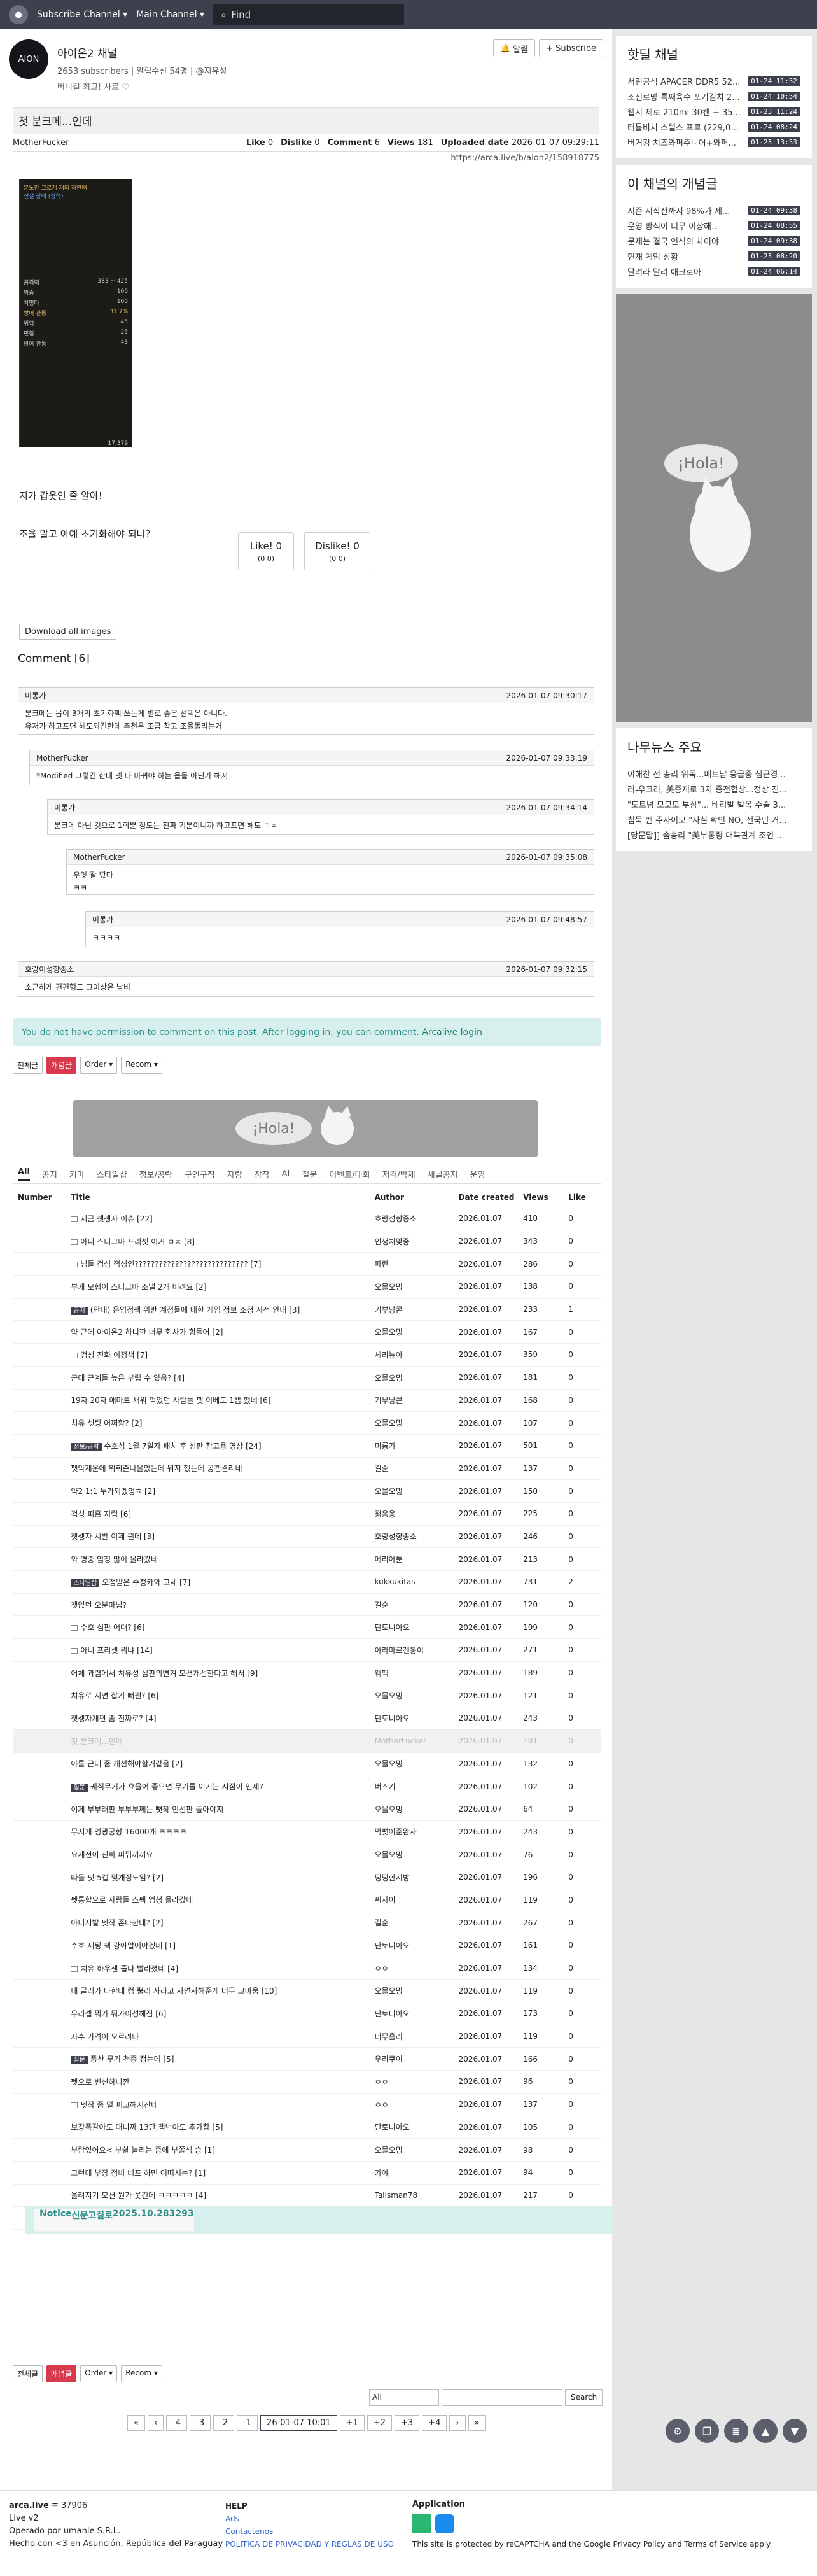 The width and height of the screenshot is (817, 2576). What do you see at coordinates (307, 2014) in the screenshot?
I see `table-row: 우리셉 뭐가 뭐가이성해짐 [6] 단토니아오 2026.01.07 173 0` at bounding box center [307, 2014].